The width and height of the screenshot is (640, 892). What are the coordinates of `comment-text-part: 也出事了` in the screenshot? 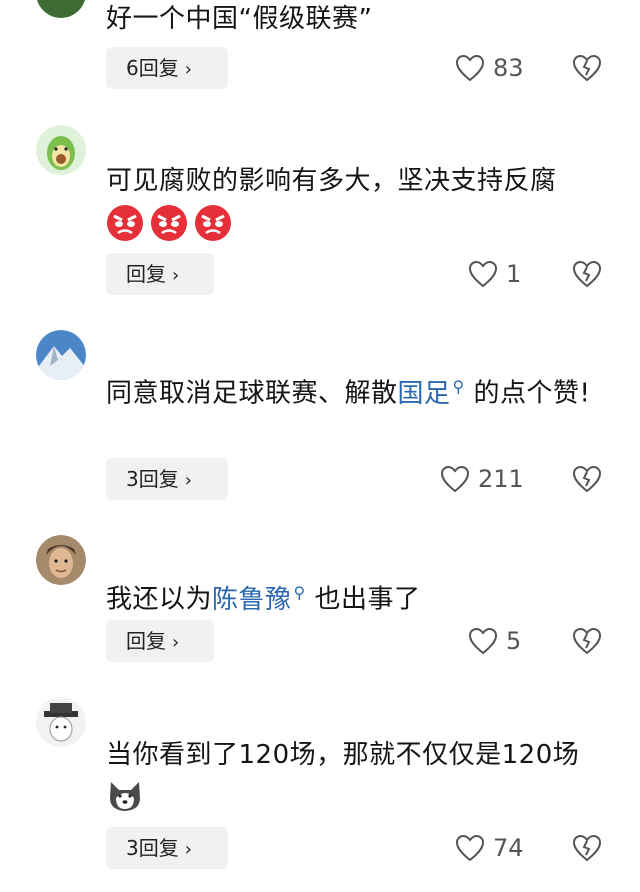 It's located at (363, 599).